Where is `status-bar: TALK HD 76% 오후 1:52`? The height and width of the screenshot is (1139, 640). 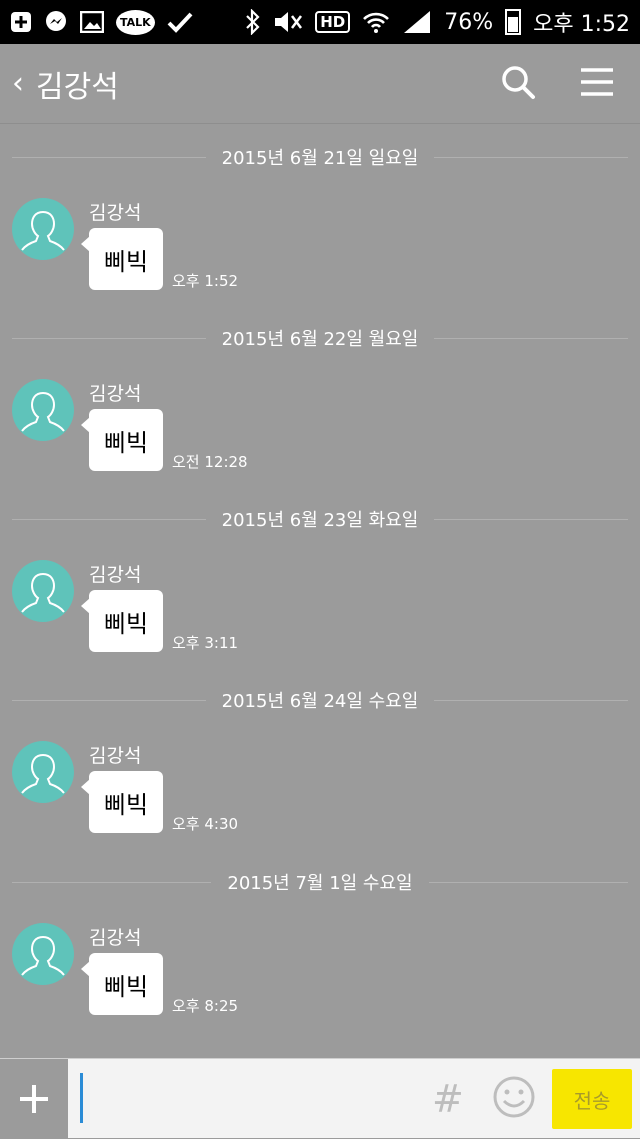 status-bar: TALK HD 76% 오후 1:52 is located at coordinates (320, 22).